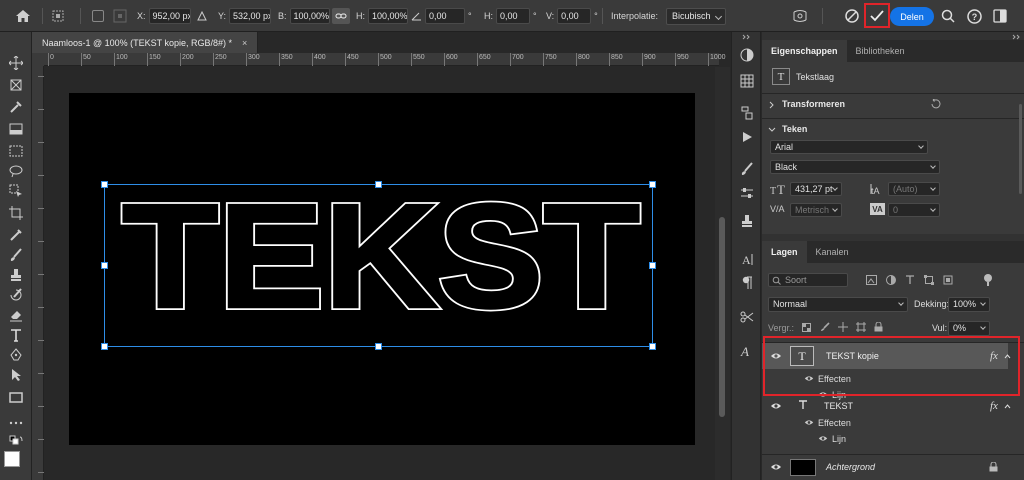 This screenshot has width=1024, height=480. What do you see at coordinates (839, 439) in the screenshot?
I see `effect-stroke-label: Lijn` at bounding box center [839, 439].